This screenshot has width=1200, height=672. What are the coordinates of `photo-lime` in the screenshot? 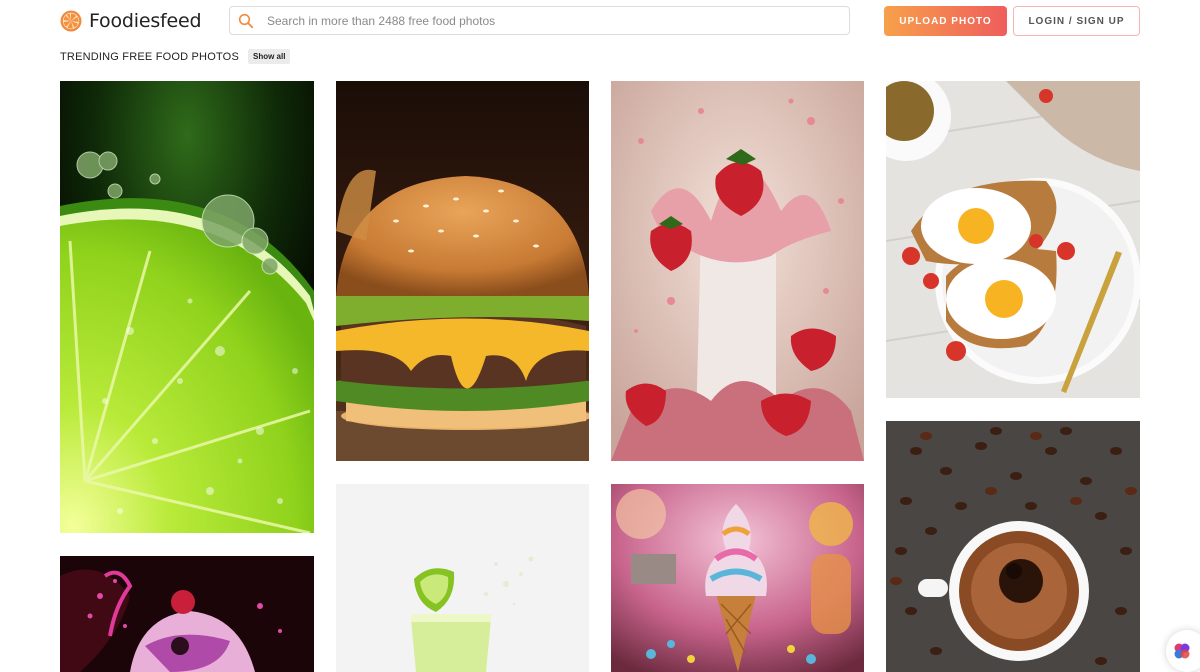 It's located at (187, 307).